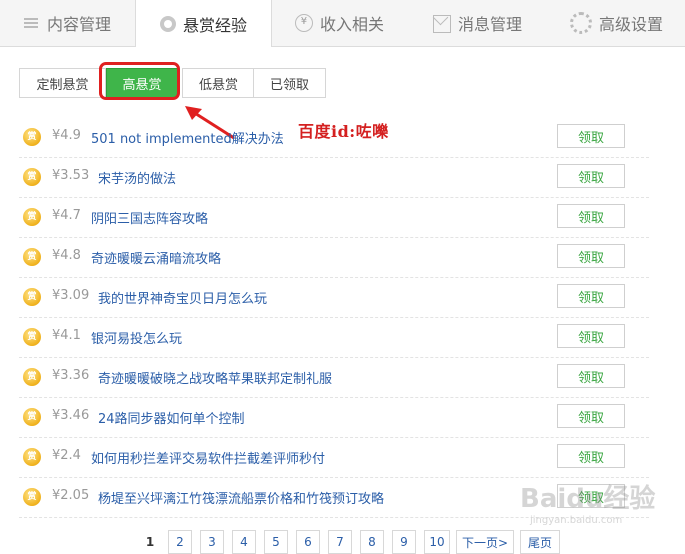 This screenshot has width=685, height=554. Describe the element at coordinates (630, 24) in the screenshot. I see `tab-label: 高级设置` at that location.